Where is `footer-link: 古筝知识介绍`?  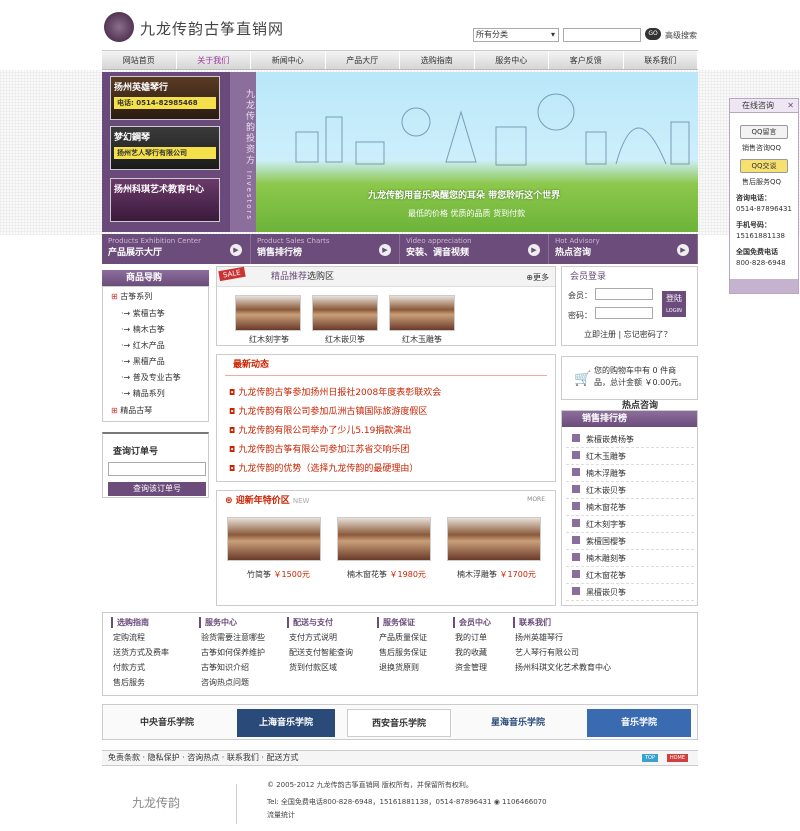
footer-link: 古筝知识介绍 is located at coordinates (232, 667).